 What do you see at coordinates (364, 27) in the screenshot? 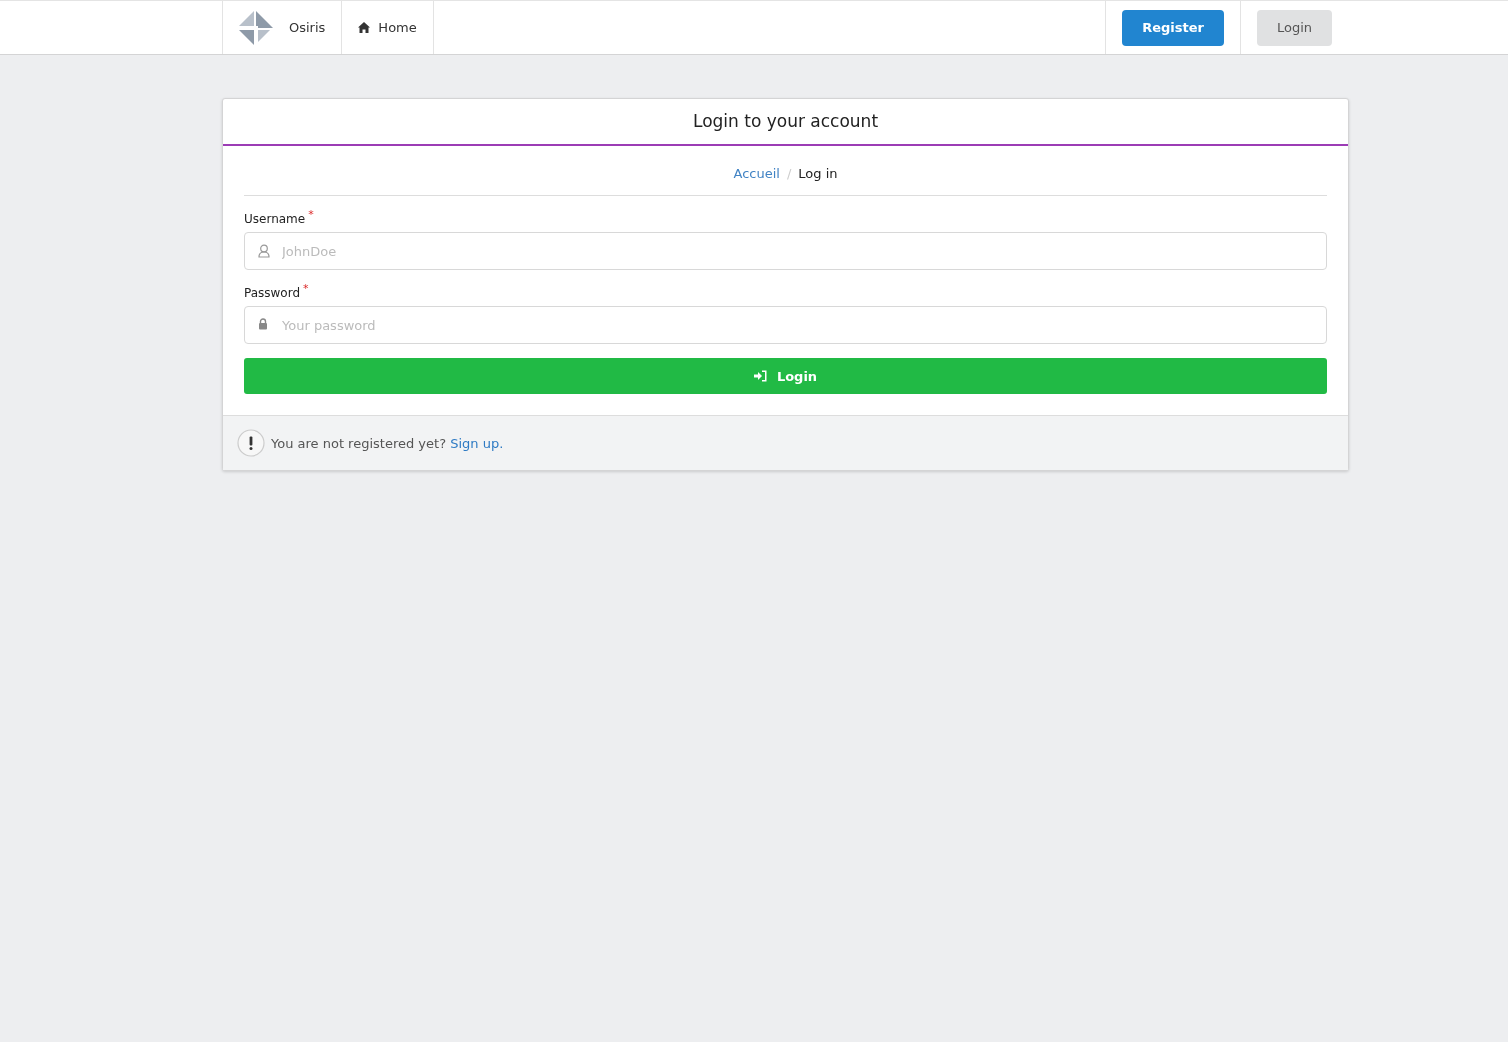
I see `home-icon` at bounding box center [364, 27].